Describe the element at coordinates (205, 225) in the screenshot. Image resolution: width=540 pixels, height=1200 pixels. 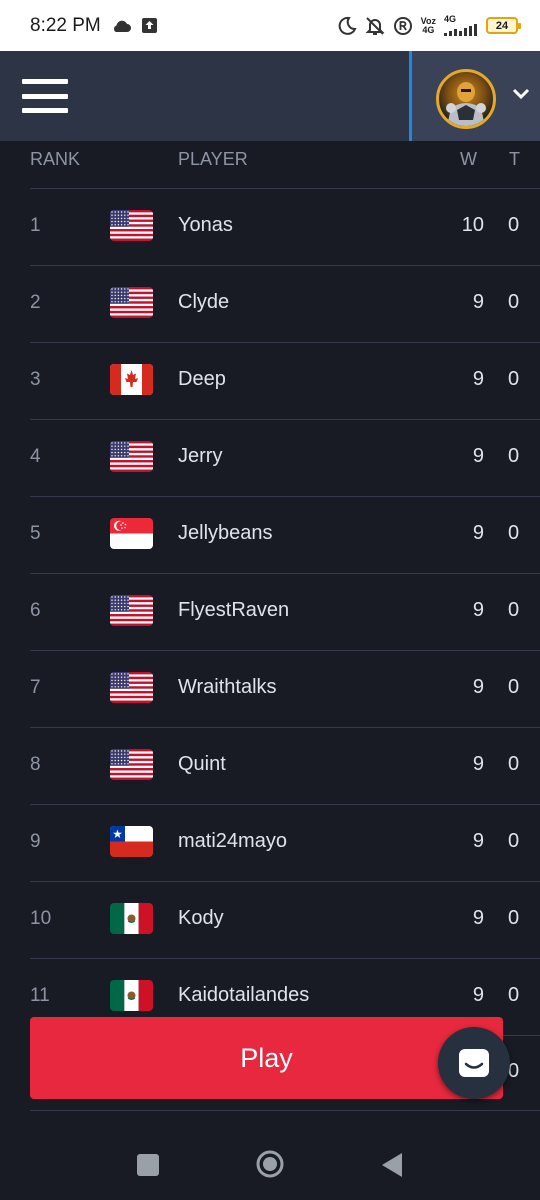
I see `player-name: Yonas` at that location.